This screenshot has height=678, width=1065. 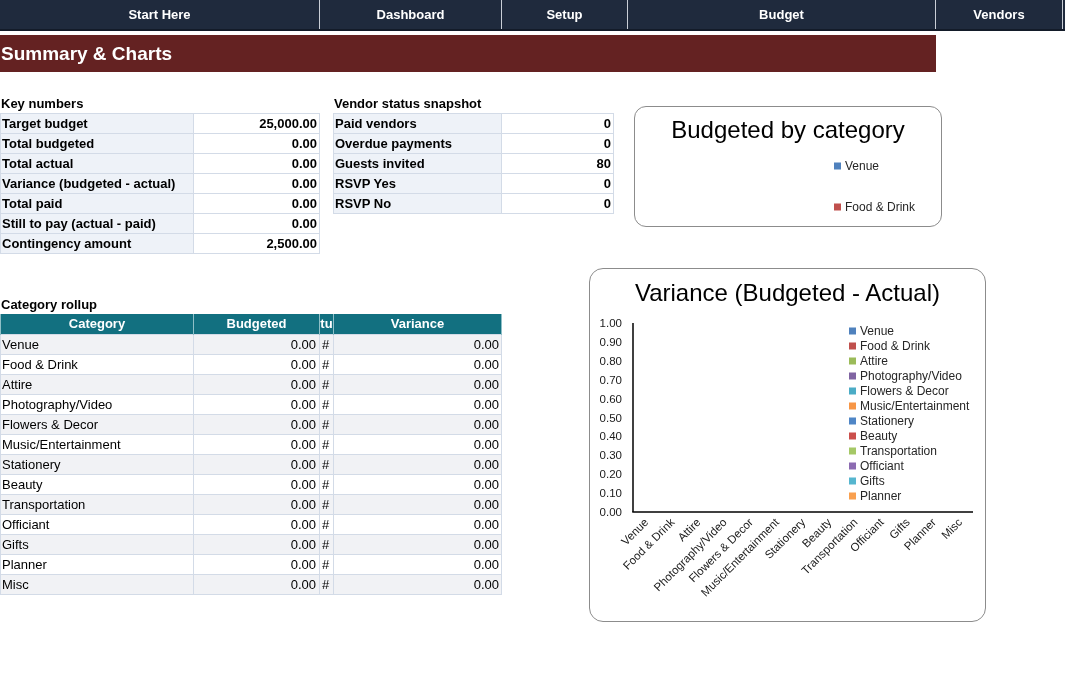 What do you see at coordinates (610, 436) in the screenshot?
I see `axis-tick-label: 0.40` at bounding box center [610, 436].